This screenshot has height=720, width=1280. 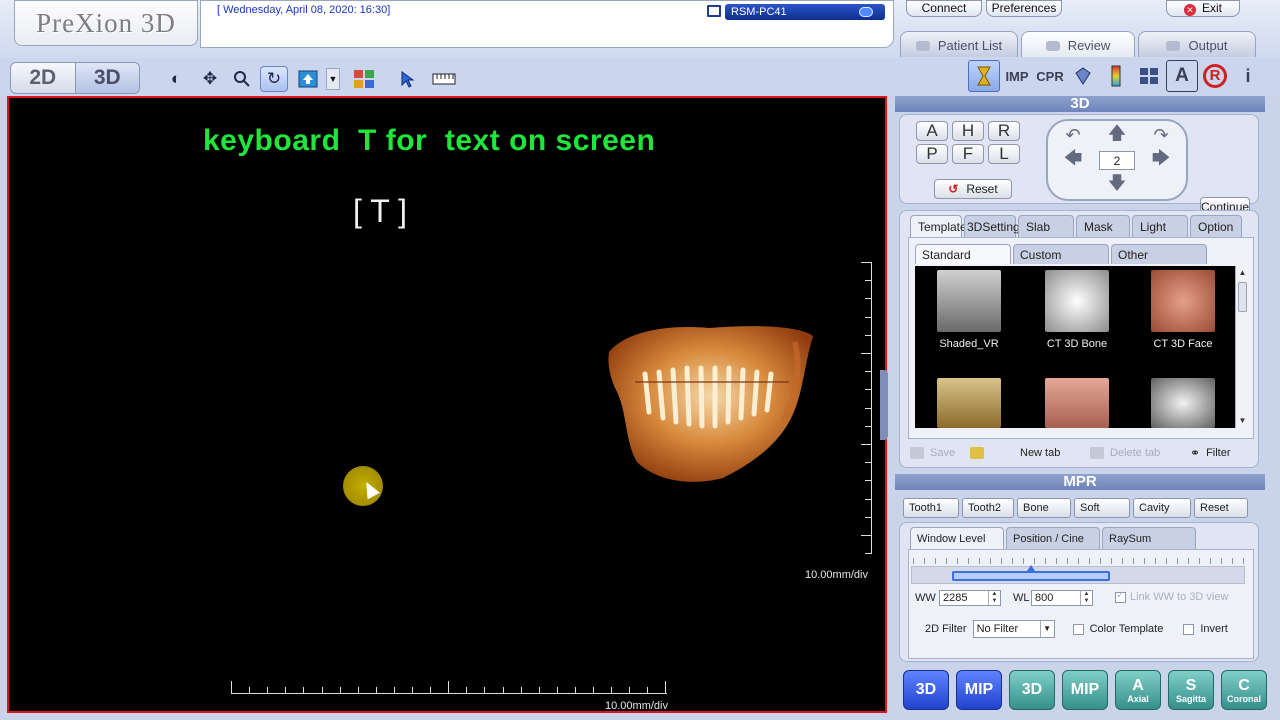 I want to click on preset-reset: Reset, so click(x=1221, y=508).